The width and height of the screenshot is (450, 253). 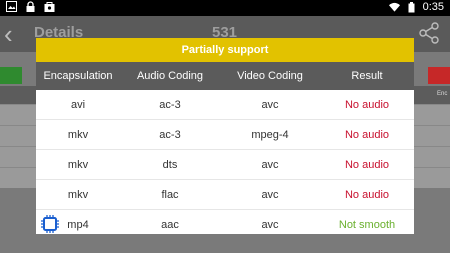 What do you see at coordinates (170, 164) in the screenshot?
I see `cell-audio-coding: dts` at bounding box center [170, 164].